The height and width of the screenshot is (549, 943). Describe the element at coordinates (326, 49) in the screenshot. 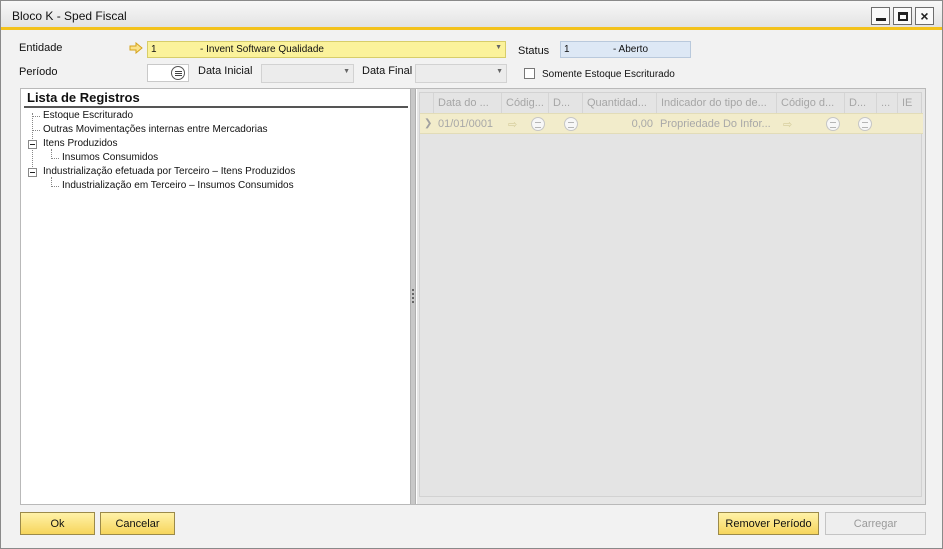

I see `entidade-field: 1 - Invent Software Qualidade ▼` at that location.